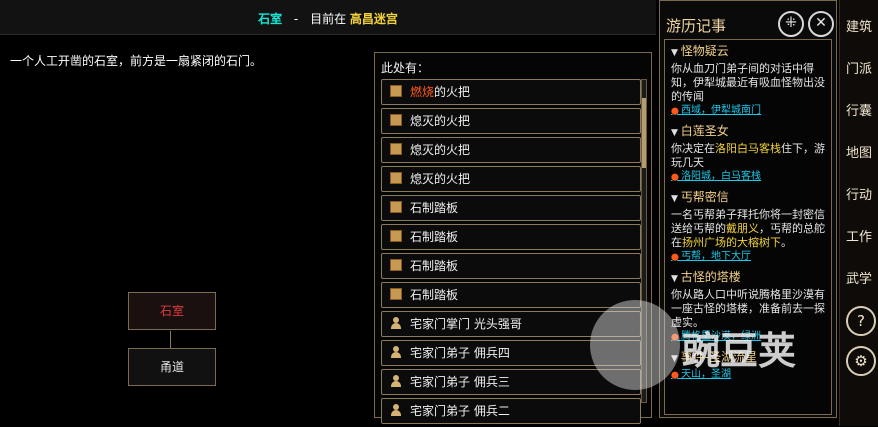  I want to click on item-label: 宅家门掌门 光头强哥, so click(466, 324).